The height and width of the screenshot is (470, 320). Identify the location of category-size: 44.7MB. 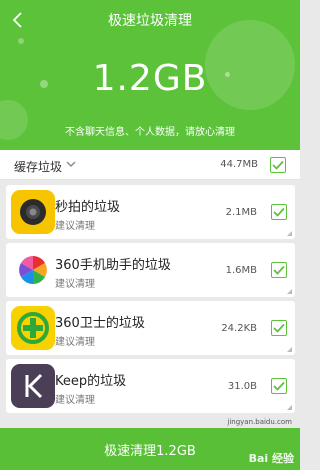
(239, 164).